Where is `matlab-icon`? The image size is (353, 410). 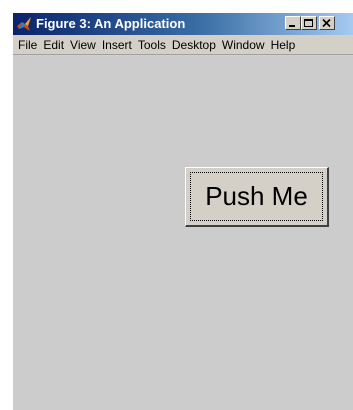 matlab-icon is located at coordinates (24, 24).